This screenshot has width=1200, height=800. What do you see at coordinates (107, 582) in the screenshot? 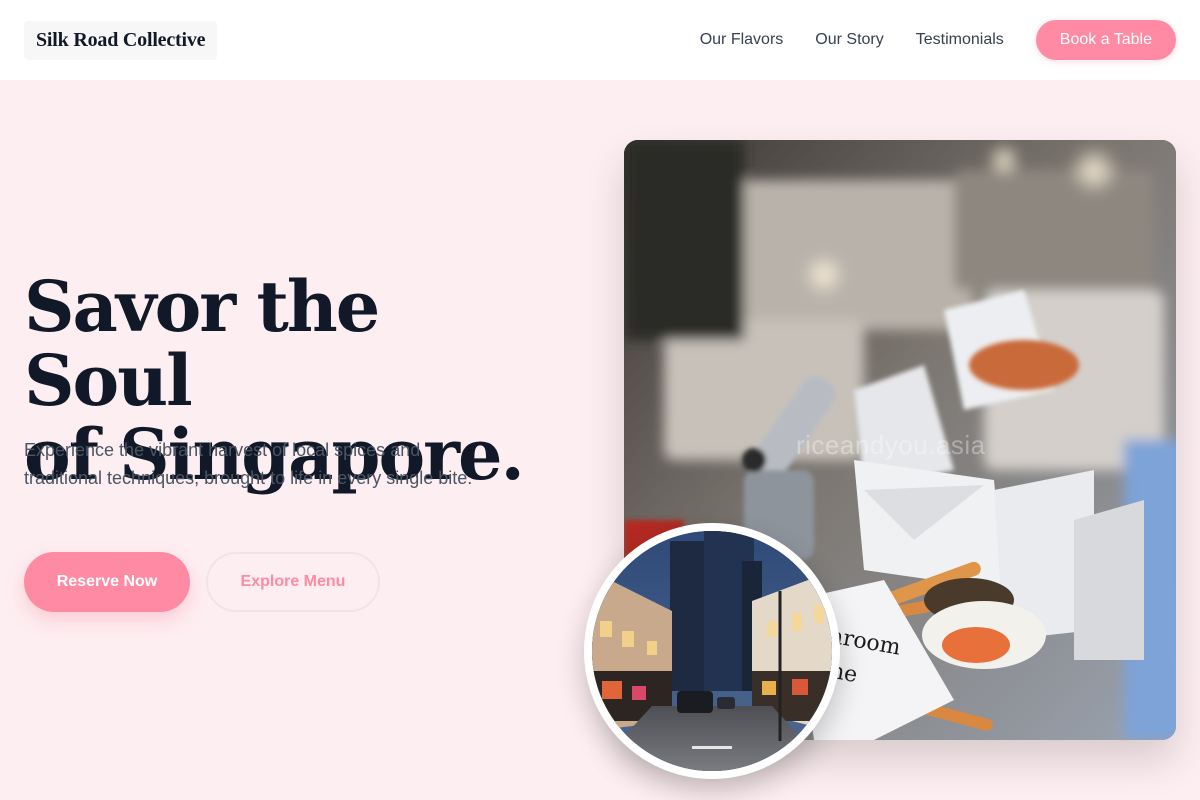
I see `reserve-now-button: Reserve Now` at bounding box center [107, 582].